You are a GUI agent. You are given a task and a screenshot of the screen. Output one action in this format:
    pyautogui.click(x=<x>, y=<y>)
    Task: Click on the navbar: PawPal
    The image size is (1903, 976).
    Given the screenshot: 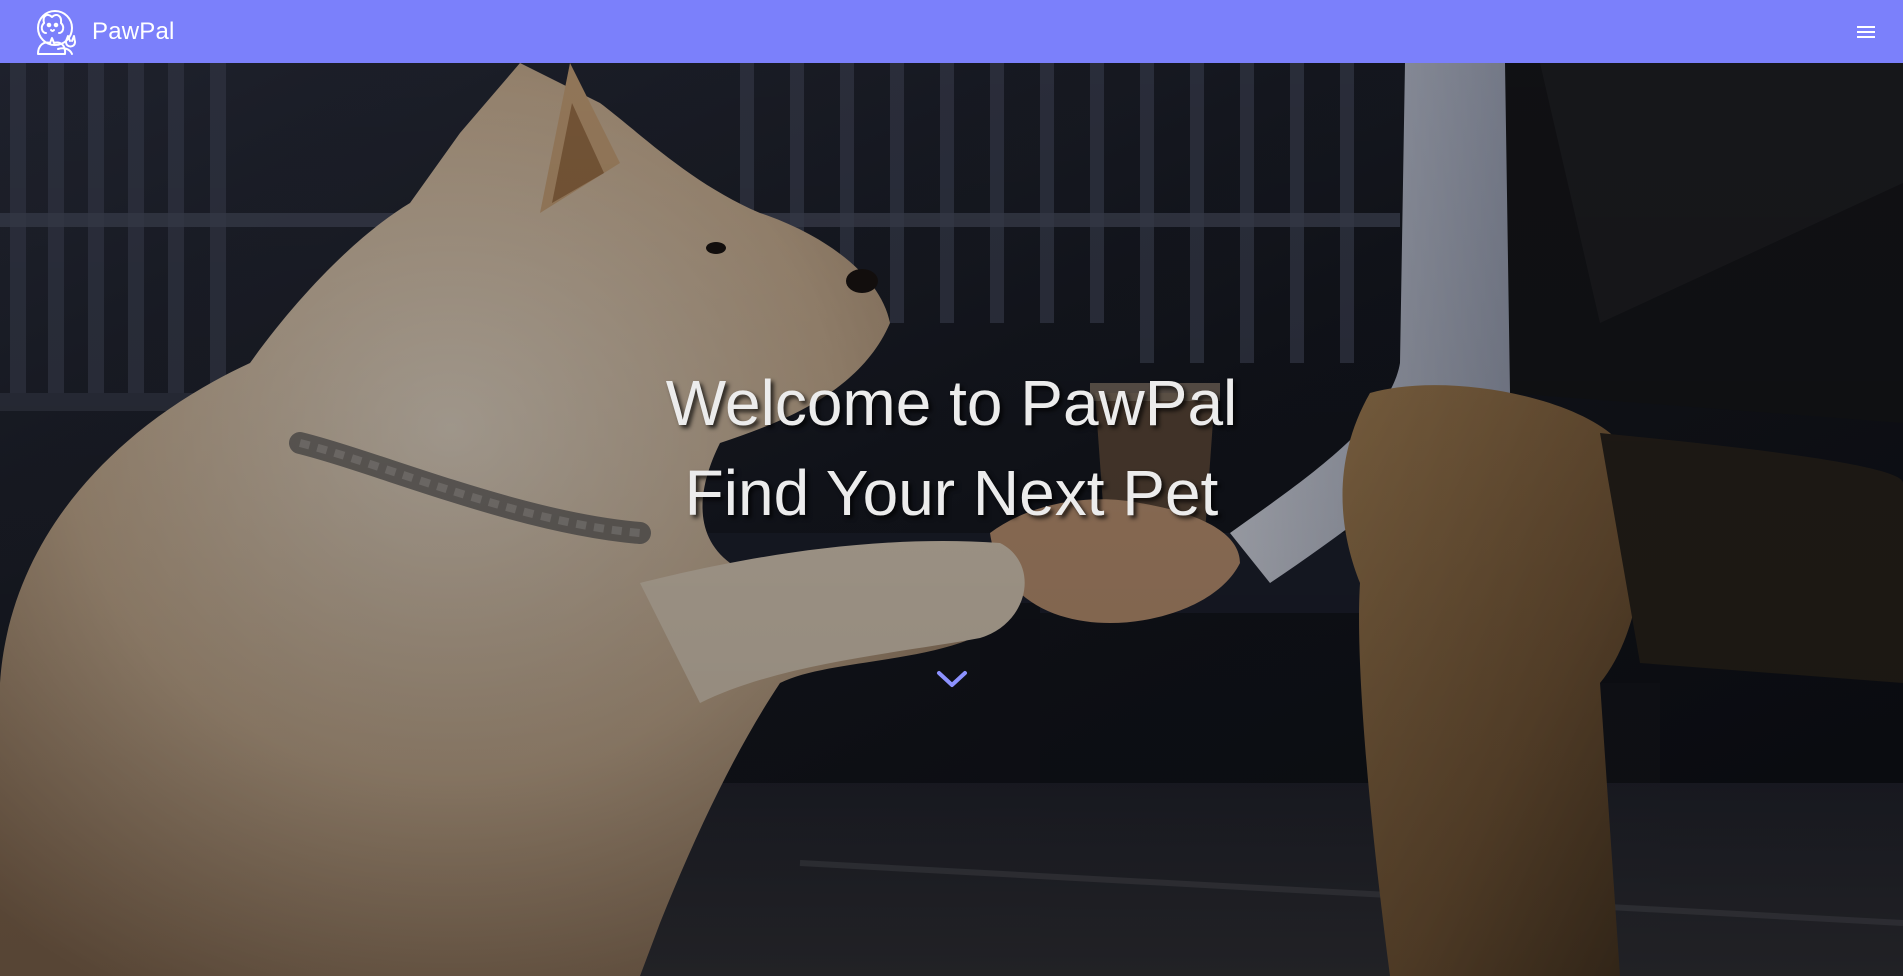 What is the action you would take?
    pyautogui.click(x=951, y=31)
    